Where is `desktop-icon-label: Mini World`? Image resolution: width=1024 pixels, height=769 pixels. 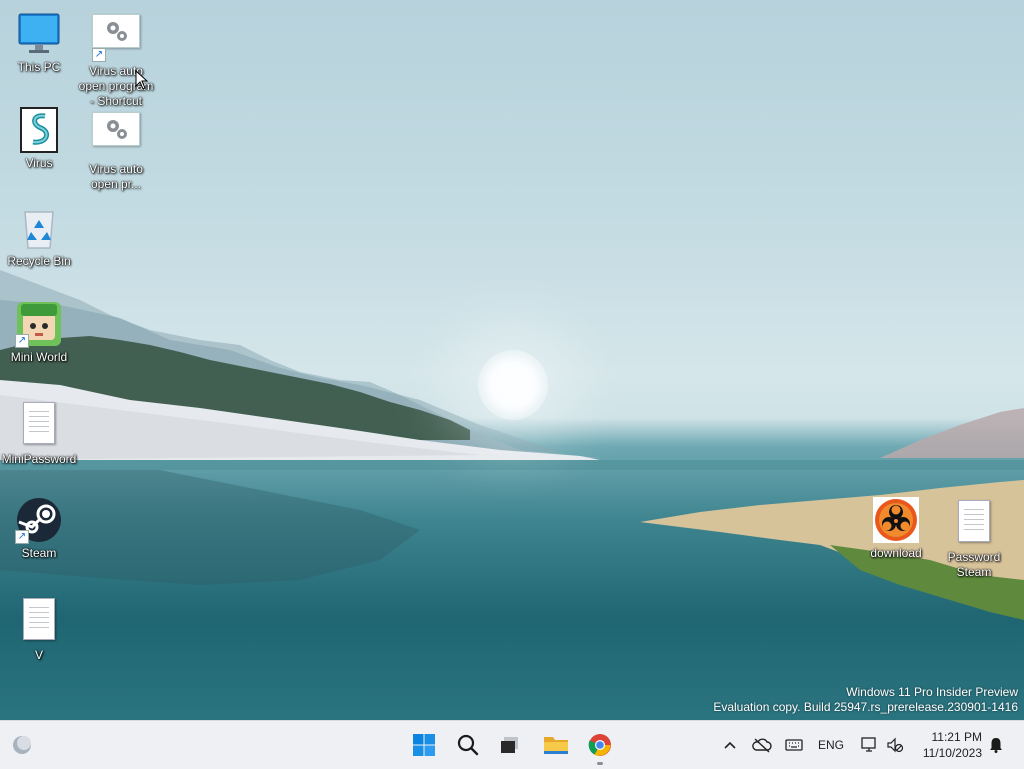
desktop-icon-label: Mini World is located at coordinates (39, 357).